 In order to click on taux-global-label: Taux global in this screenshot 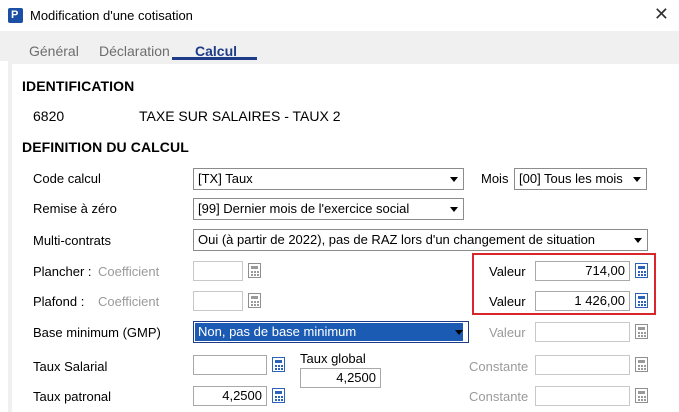, I will do `click(333, 358)`.